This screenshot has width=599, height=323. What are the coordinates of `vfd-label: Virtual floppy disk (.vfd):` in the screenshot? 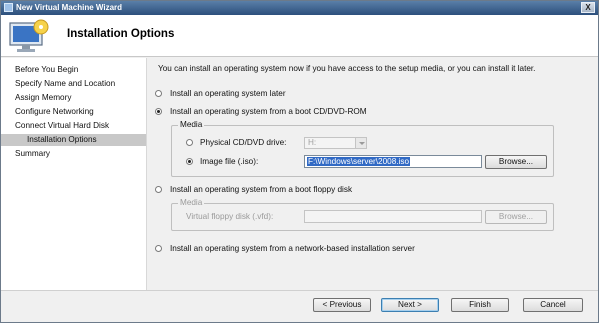 It's located at (230, 216).